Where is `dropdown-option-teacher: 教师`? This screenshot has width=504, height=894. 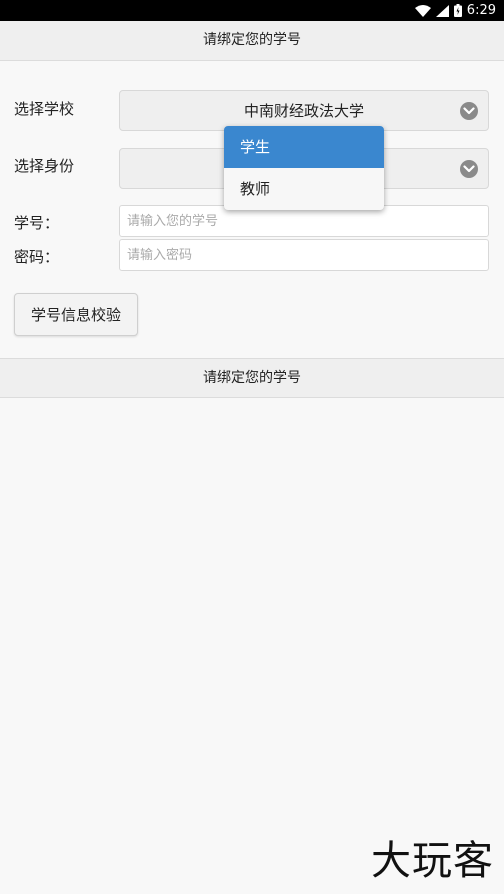
dropdown-option-teacher: 教师 is located at coordinates (304, 189).